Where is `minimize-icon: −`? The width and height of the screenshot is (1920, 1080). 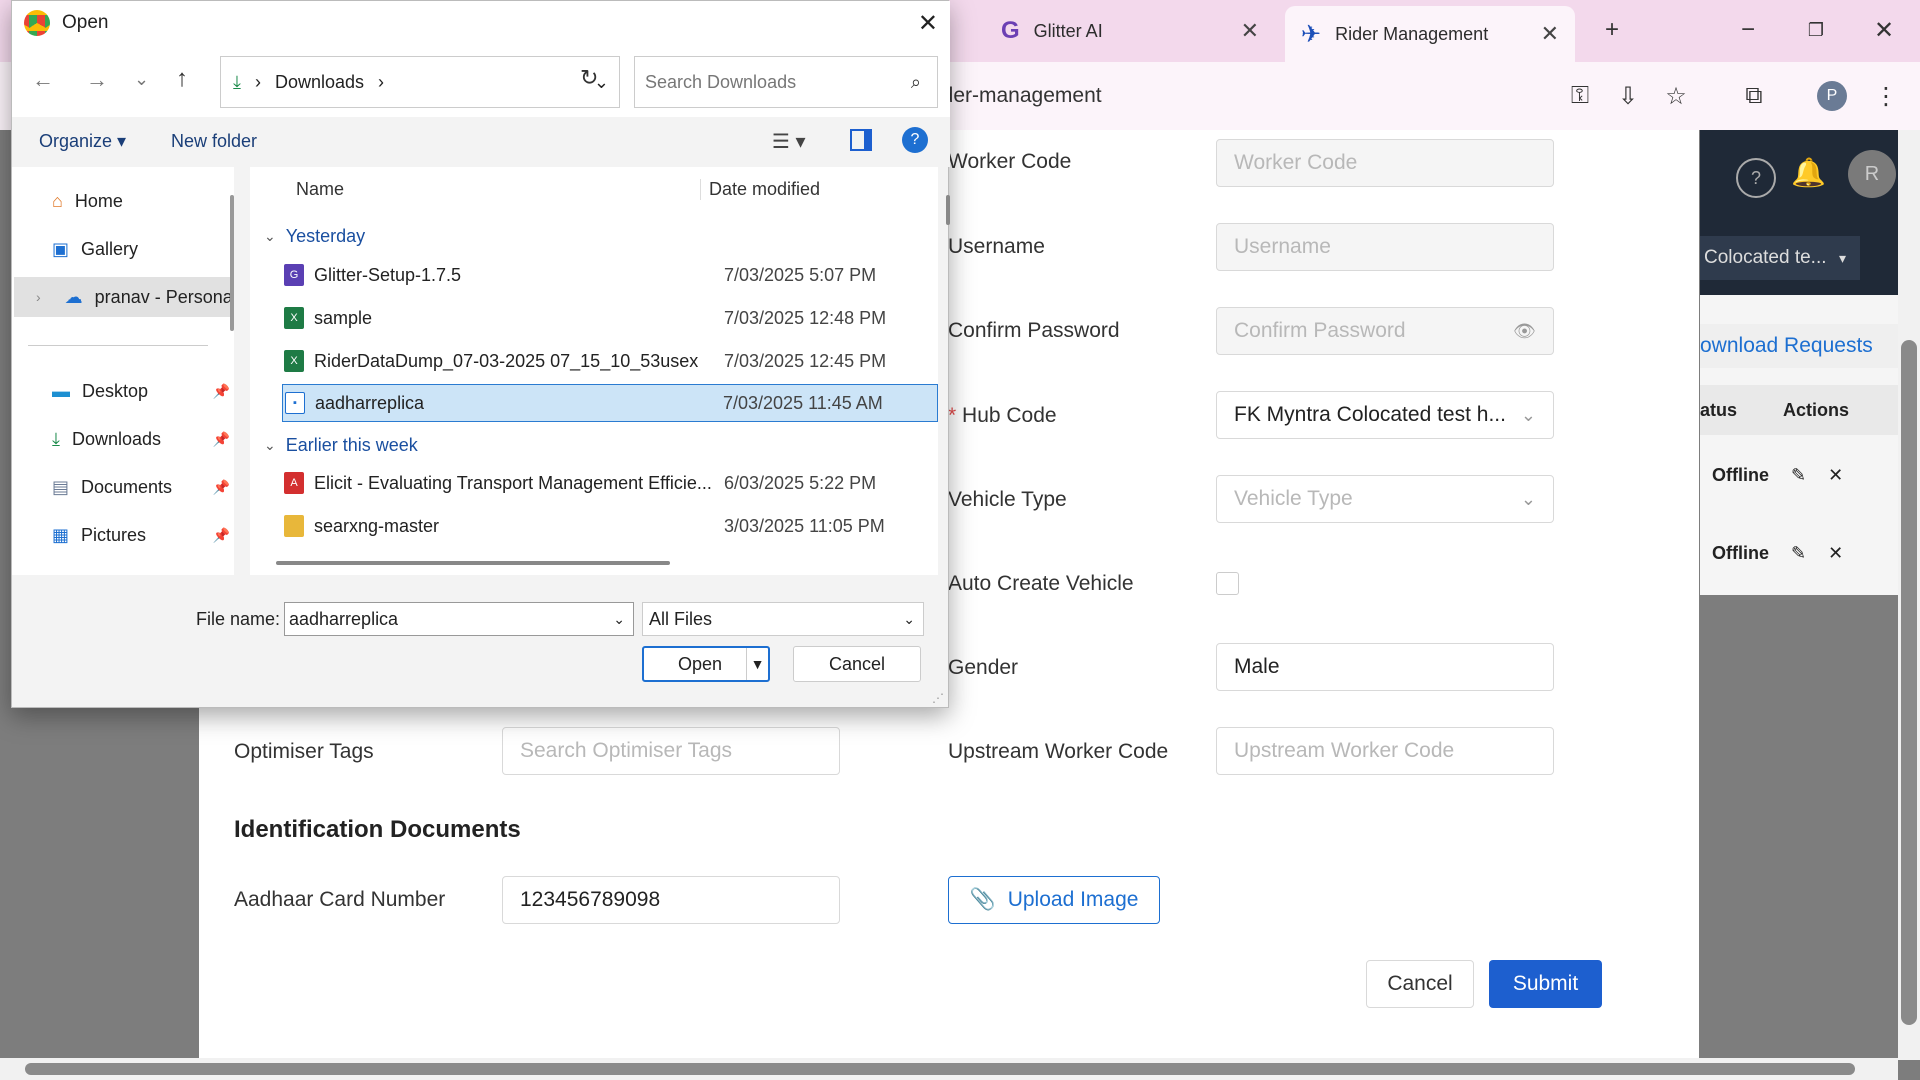
minimize-icon: − is located at coordinates (1748, 30).